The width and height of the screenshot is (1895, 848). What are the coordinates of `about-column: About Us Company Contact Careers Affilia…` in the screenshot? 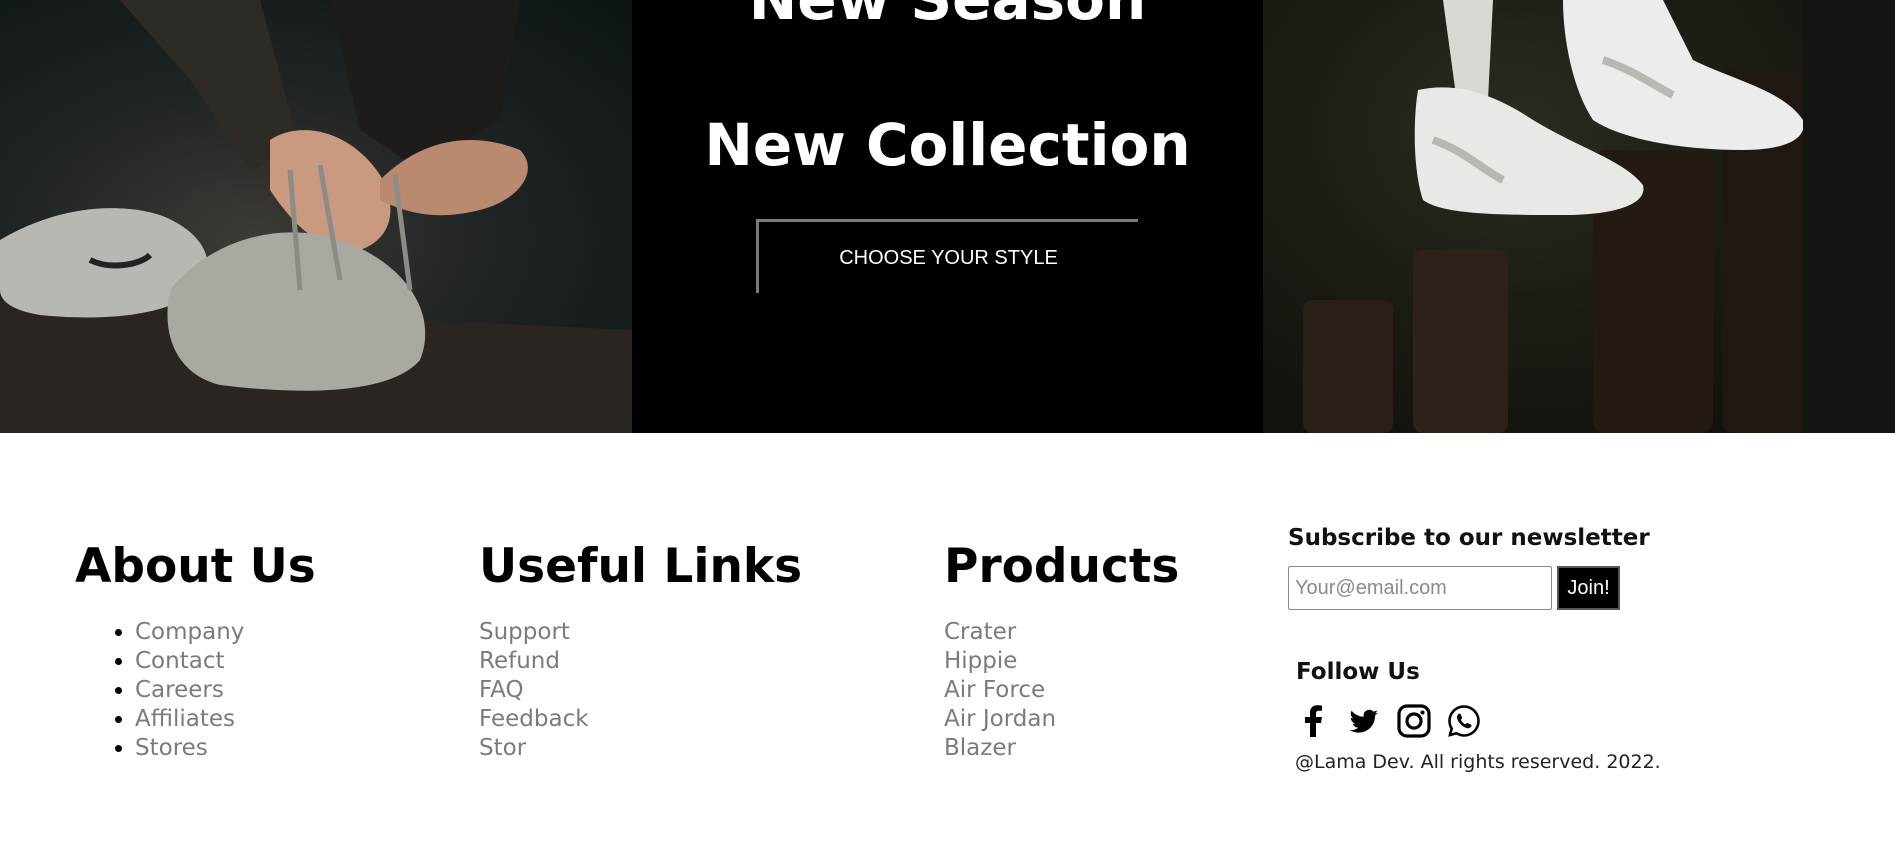 It's located at (195, 653).